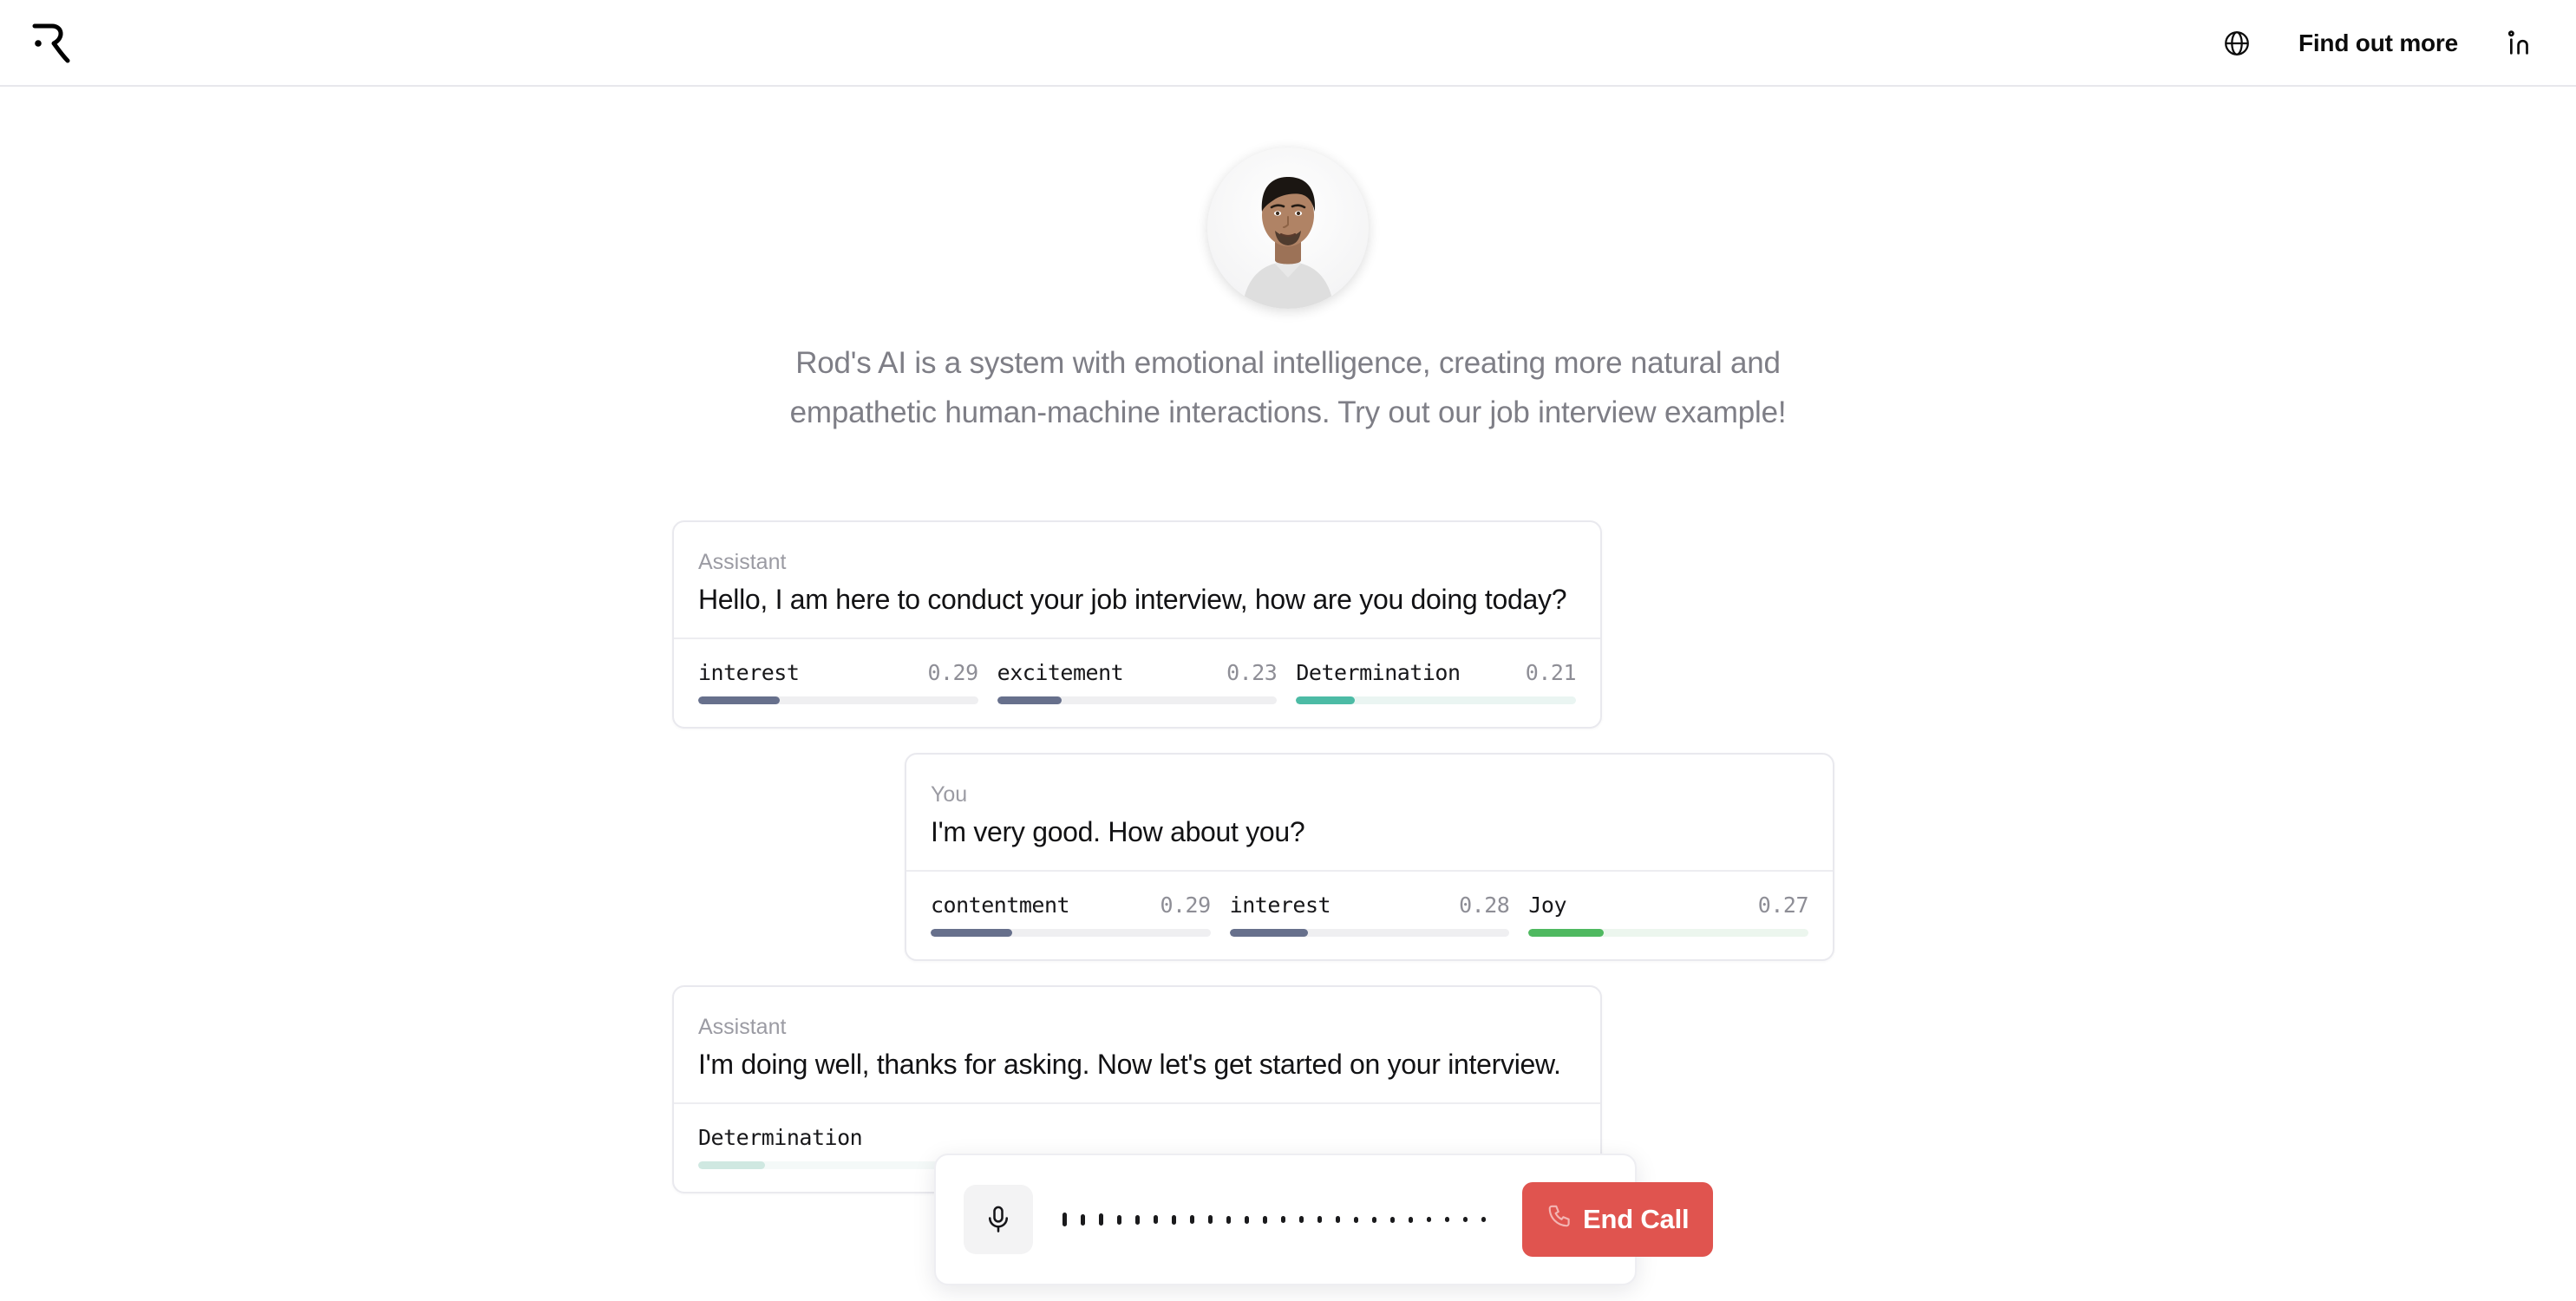 This screenshot has width=2576, height=1301. I want to click on linkedin-icon, so click(2520, 43).